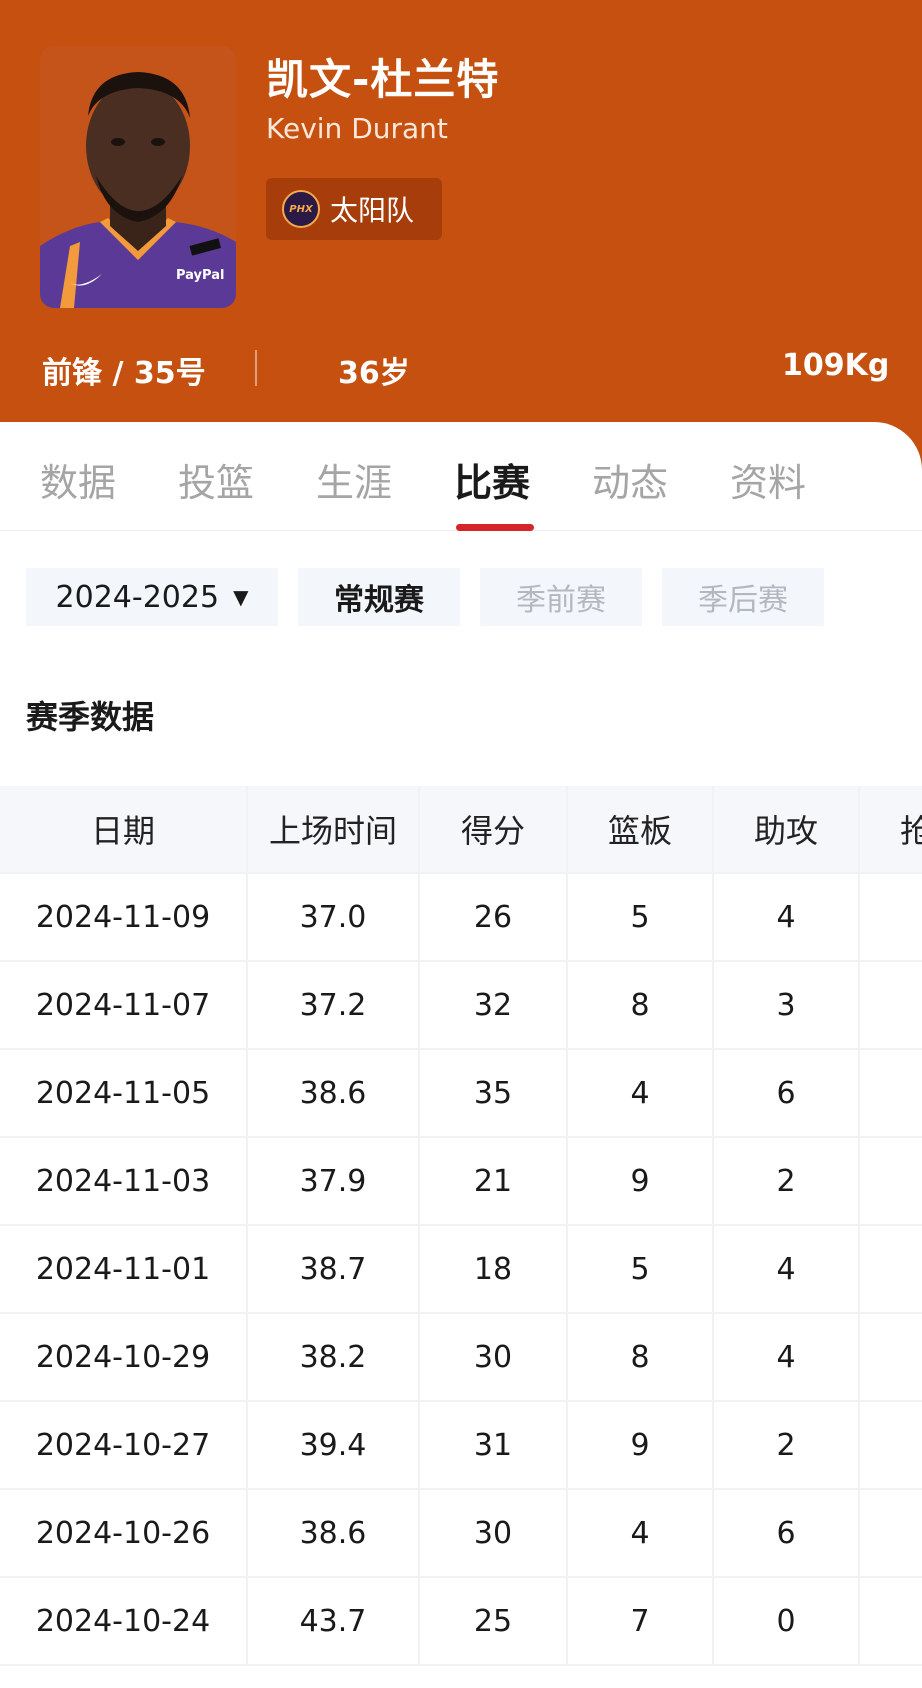 This screenshot has height=1688, width=922. What do you see at coordinates (561, 600) in the screenshot?
I see `filter-label: 季前赛` at bounding box center [561, 600].